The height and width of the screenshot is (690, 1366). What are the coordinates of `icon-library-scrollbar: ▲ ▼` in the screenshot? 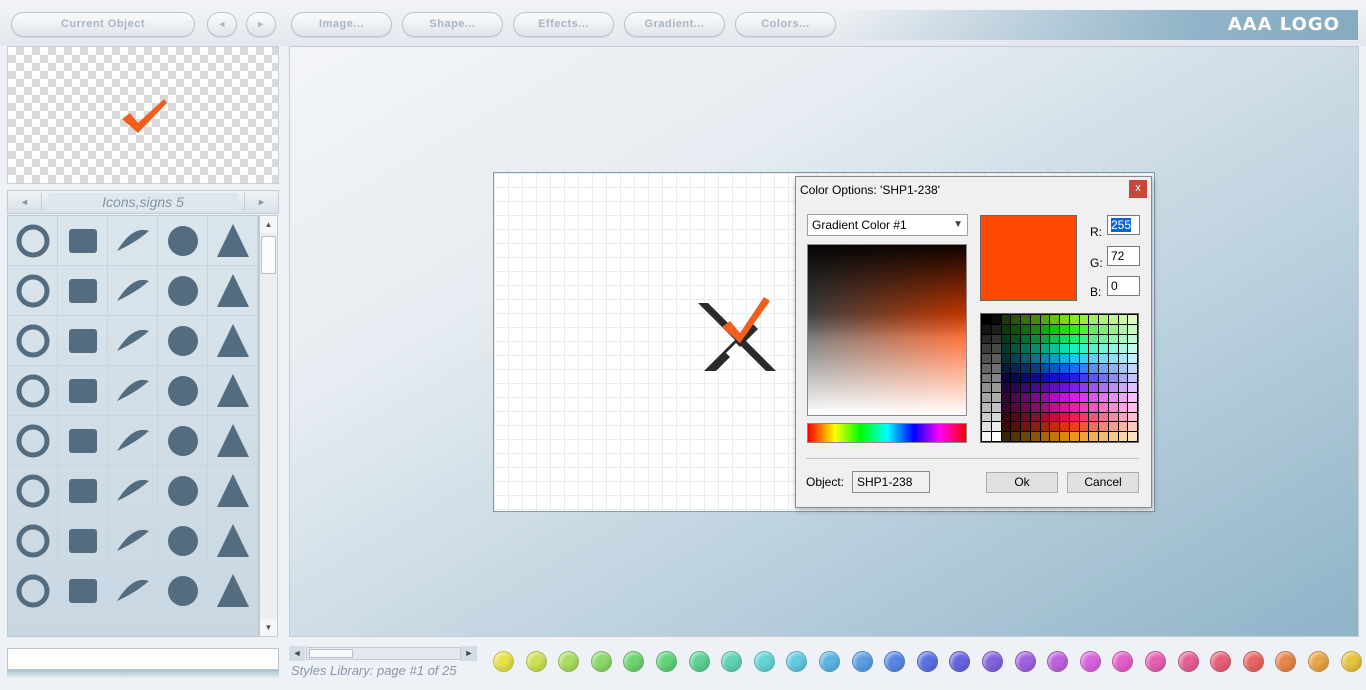 It's located at (268, 426).